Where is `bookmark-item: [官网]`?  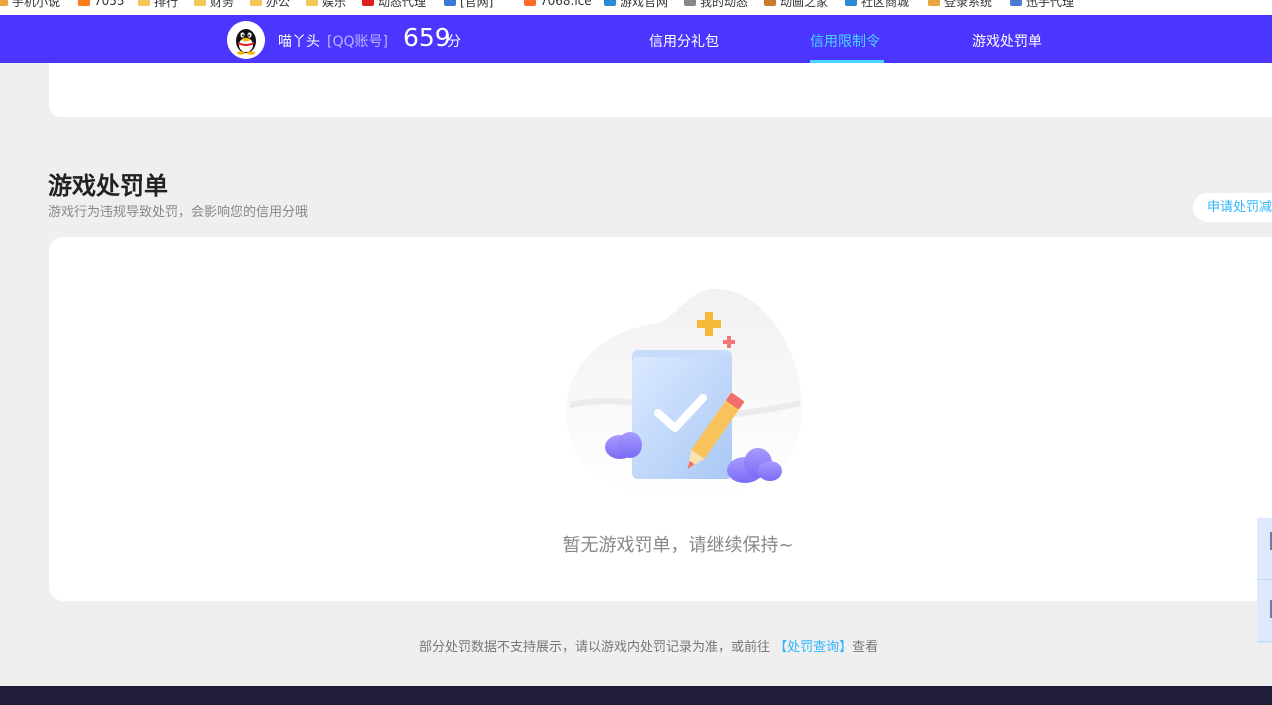 bookmark-item: [官网] is located at coordinates (468, 4).